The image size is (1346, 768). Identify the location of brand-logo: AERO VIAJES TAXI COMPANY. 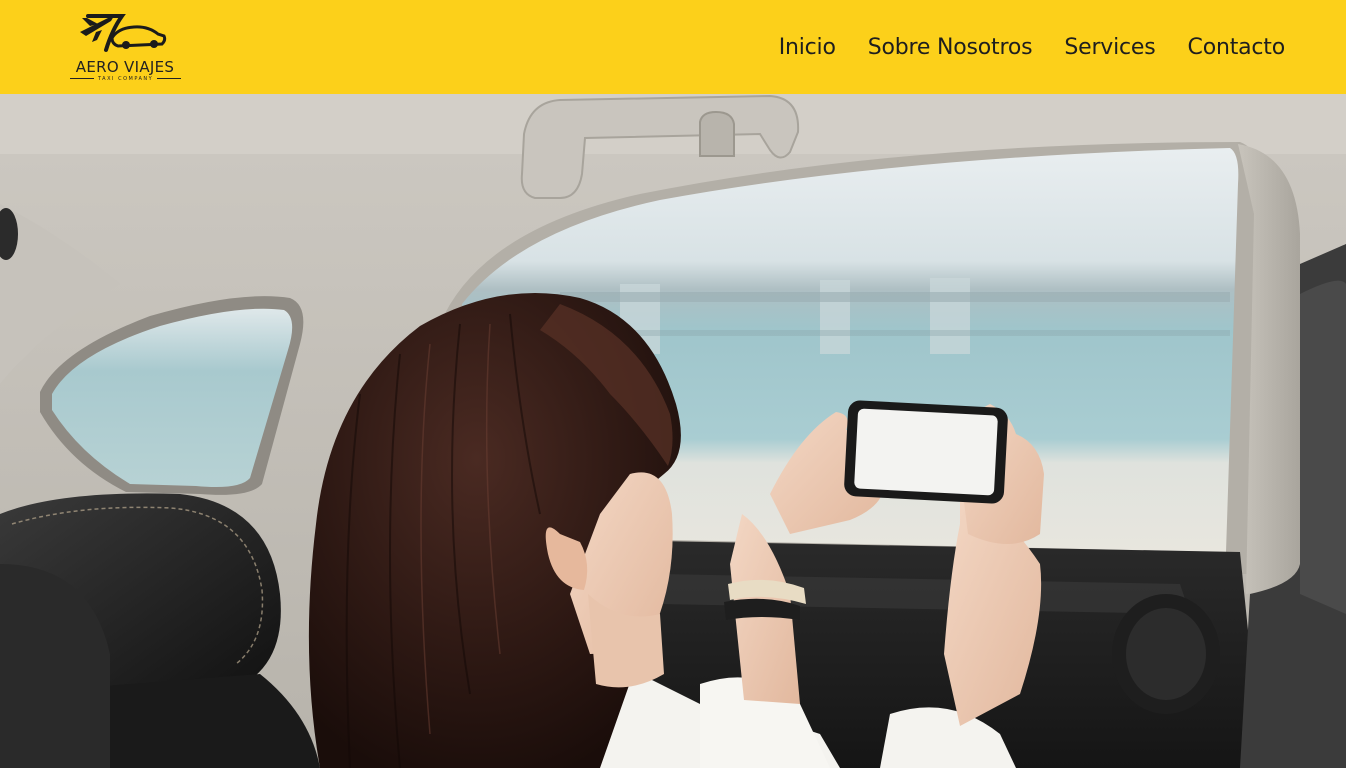
(125, 46).